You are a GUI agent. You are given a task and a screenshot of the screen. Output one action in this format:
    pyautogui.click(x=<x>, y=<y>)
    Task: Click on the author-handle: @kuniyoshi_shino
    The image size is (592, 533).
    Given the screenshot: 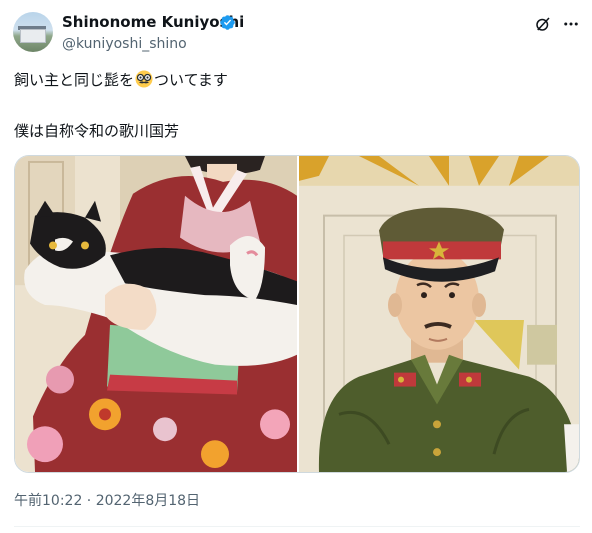 What is the action you would take?
    pyautogui.click(x=124, y=44)
    